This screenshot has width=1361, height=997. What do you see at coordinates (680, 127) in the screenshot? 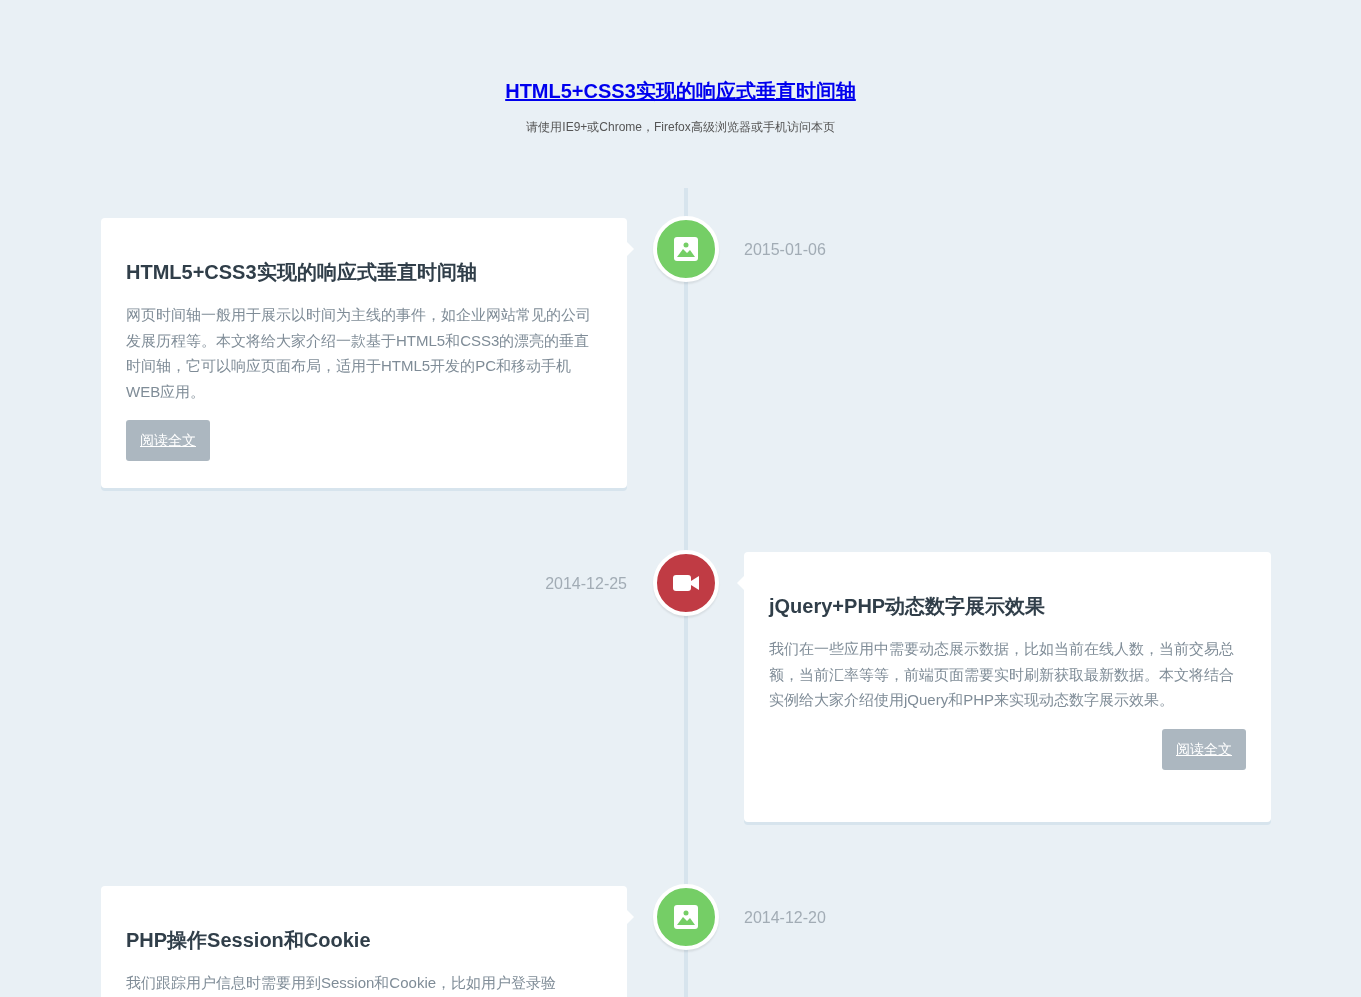
I see `page-subtitle: 请使用IE9+或Chrome，Firefox高级浏览器或手机访问本页` at bounding box center [680, 127].